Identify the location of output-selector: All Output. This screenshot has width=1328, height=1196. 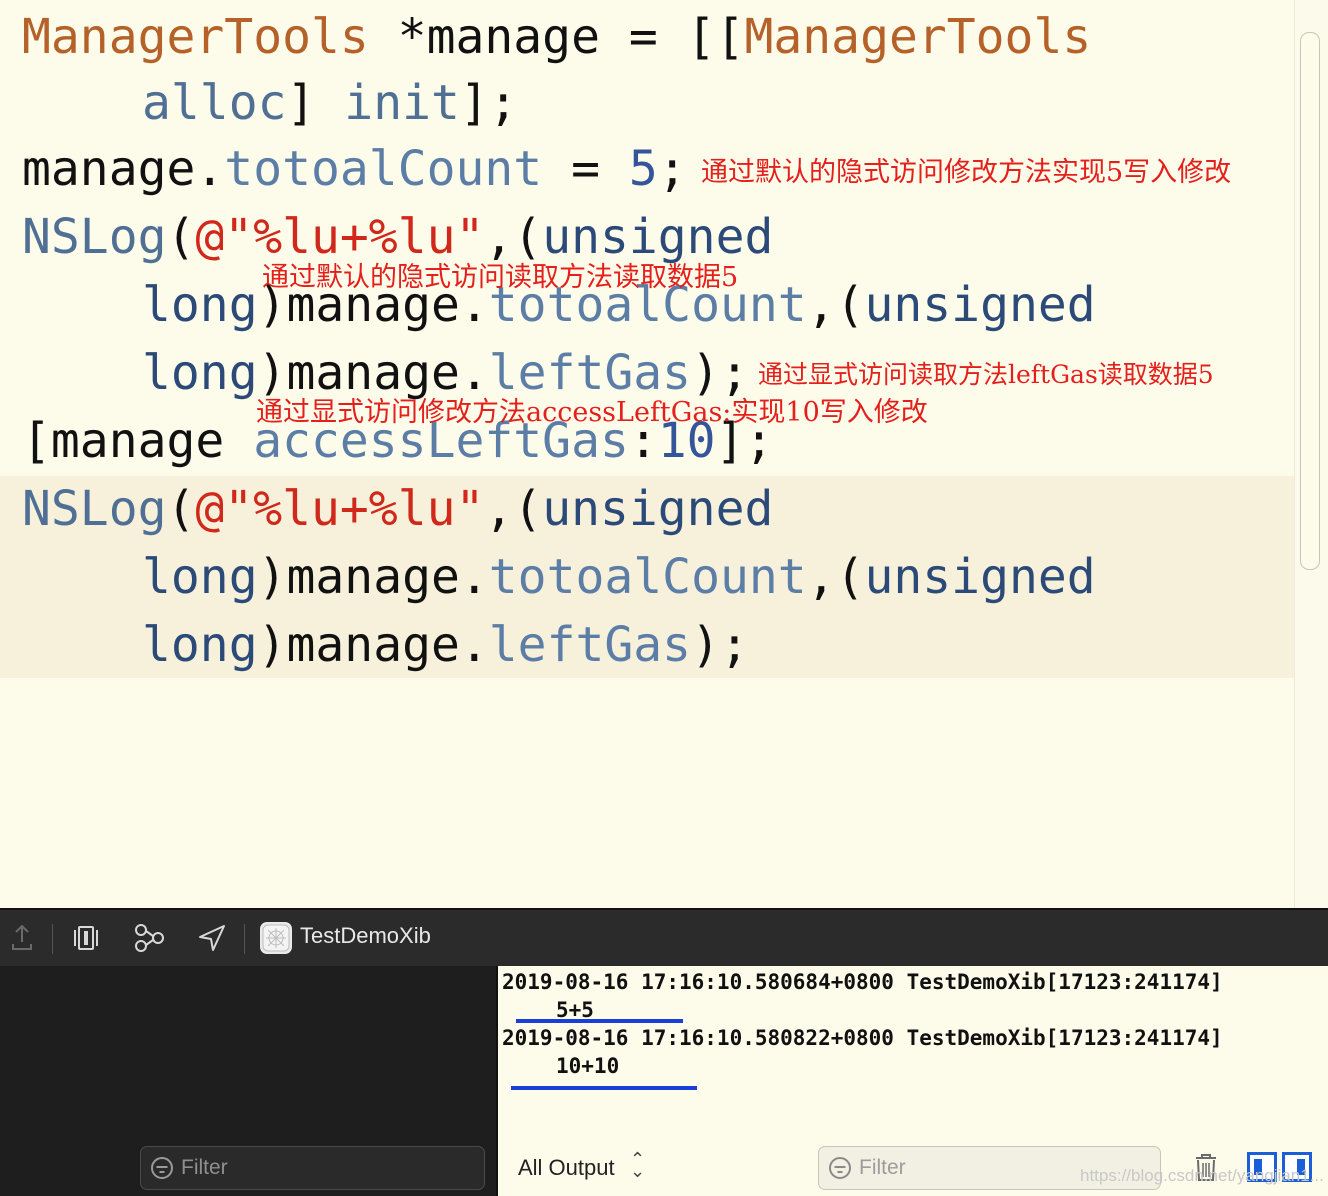
(566, 1168).